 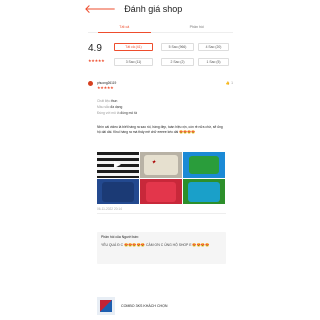 I want to click on review-video: ▶, so click(x=118, y=165).